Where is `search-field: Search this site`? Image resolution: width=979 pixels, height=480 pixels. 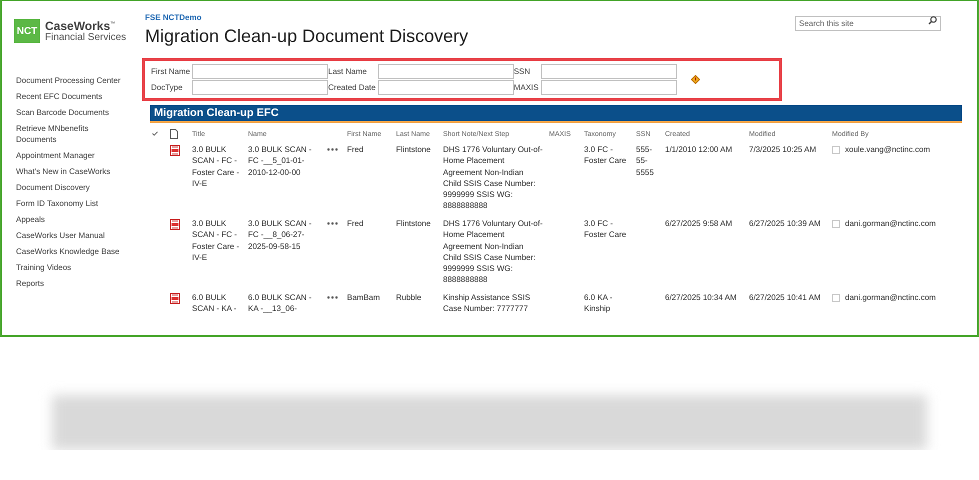
search-field: Search this site is located at coordinates (868, 23).